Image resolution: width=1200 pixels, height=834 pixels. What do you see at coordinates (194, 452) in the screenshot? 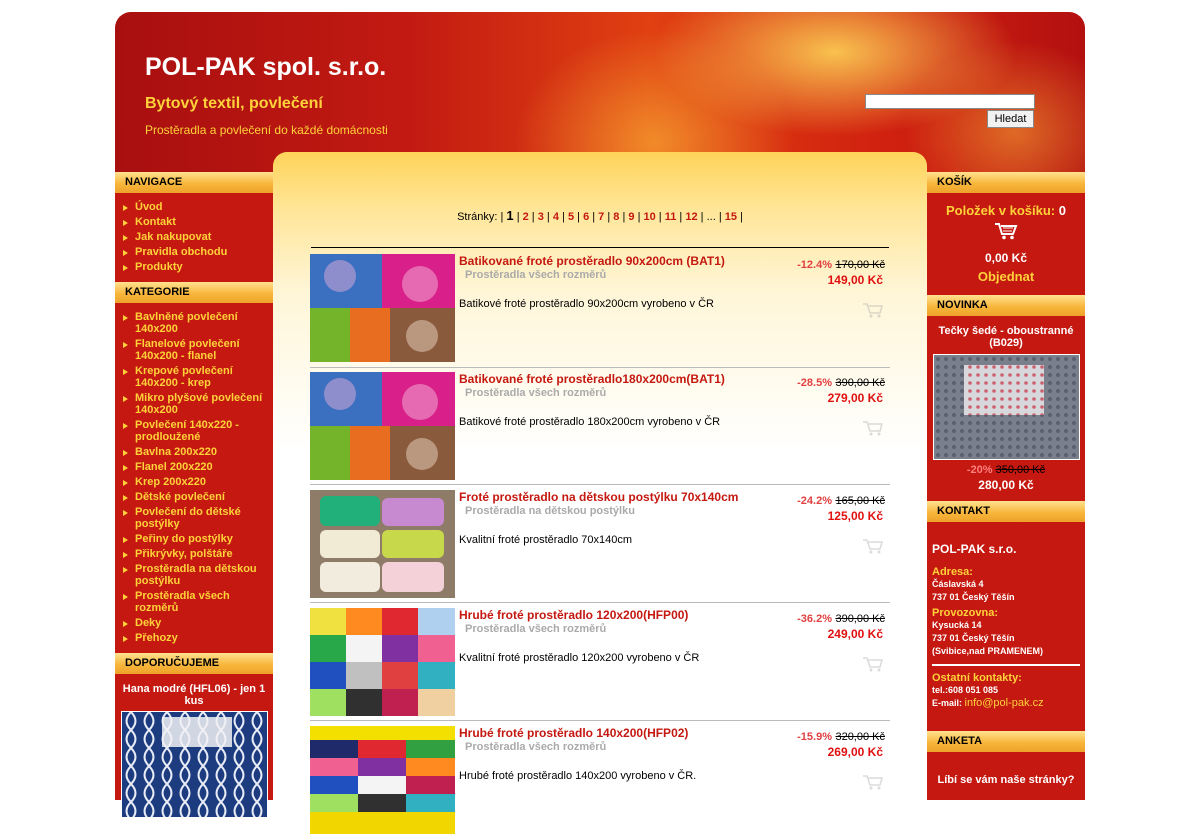
I see `category-item: Bavlna 200x220` at bounding box center [194, 452].